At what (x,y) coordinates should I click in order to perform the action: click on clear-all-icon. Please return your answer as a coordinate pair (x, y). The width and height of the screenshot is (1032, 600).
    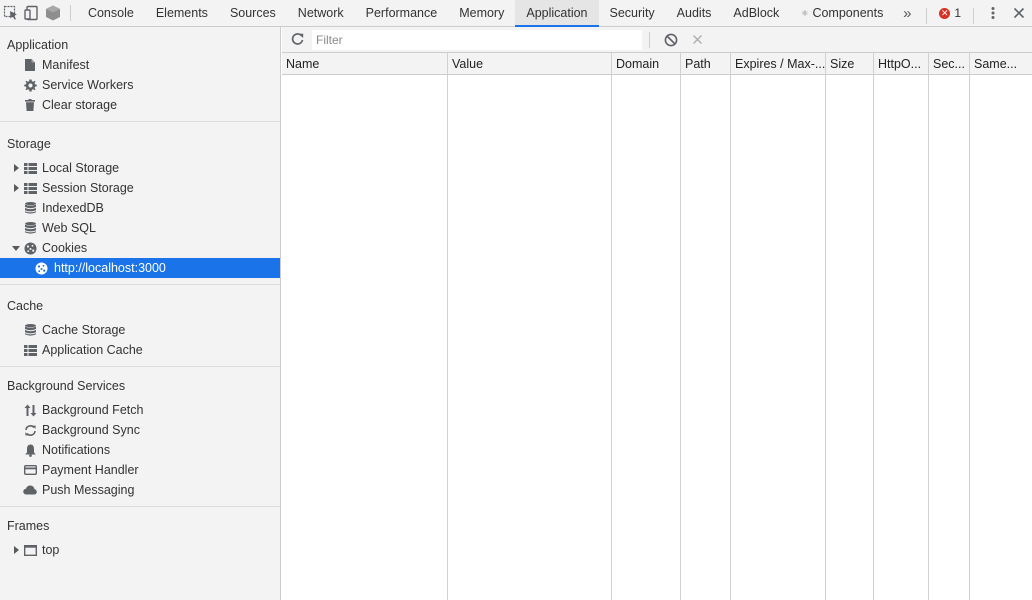
    Looking at the image, I should click on (671, 40).